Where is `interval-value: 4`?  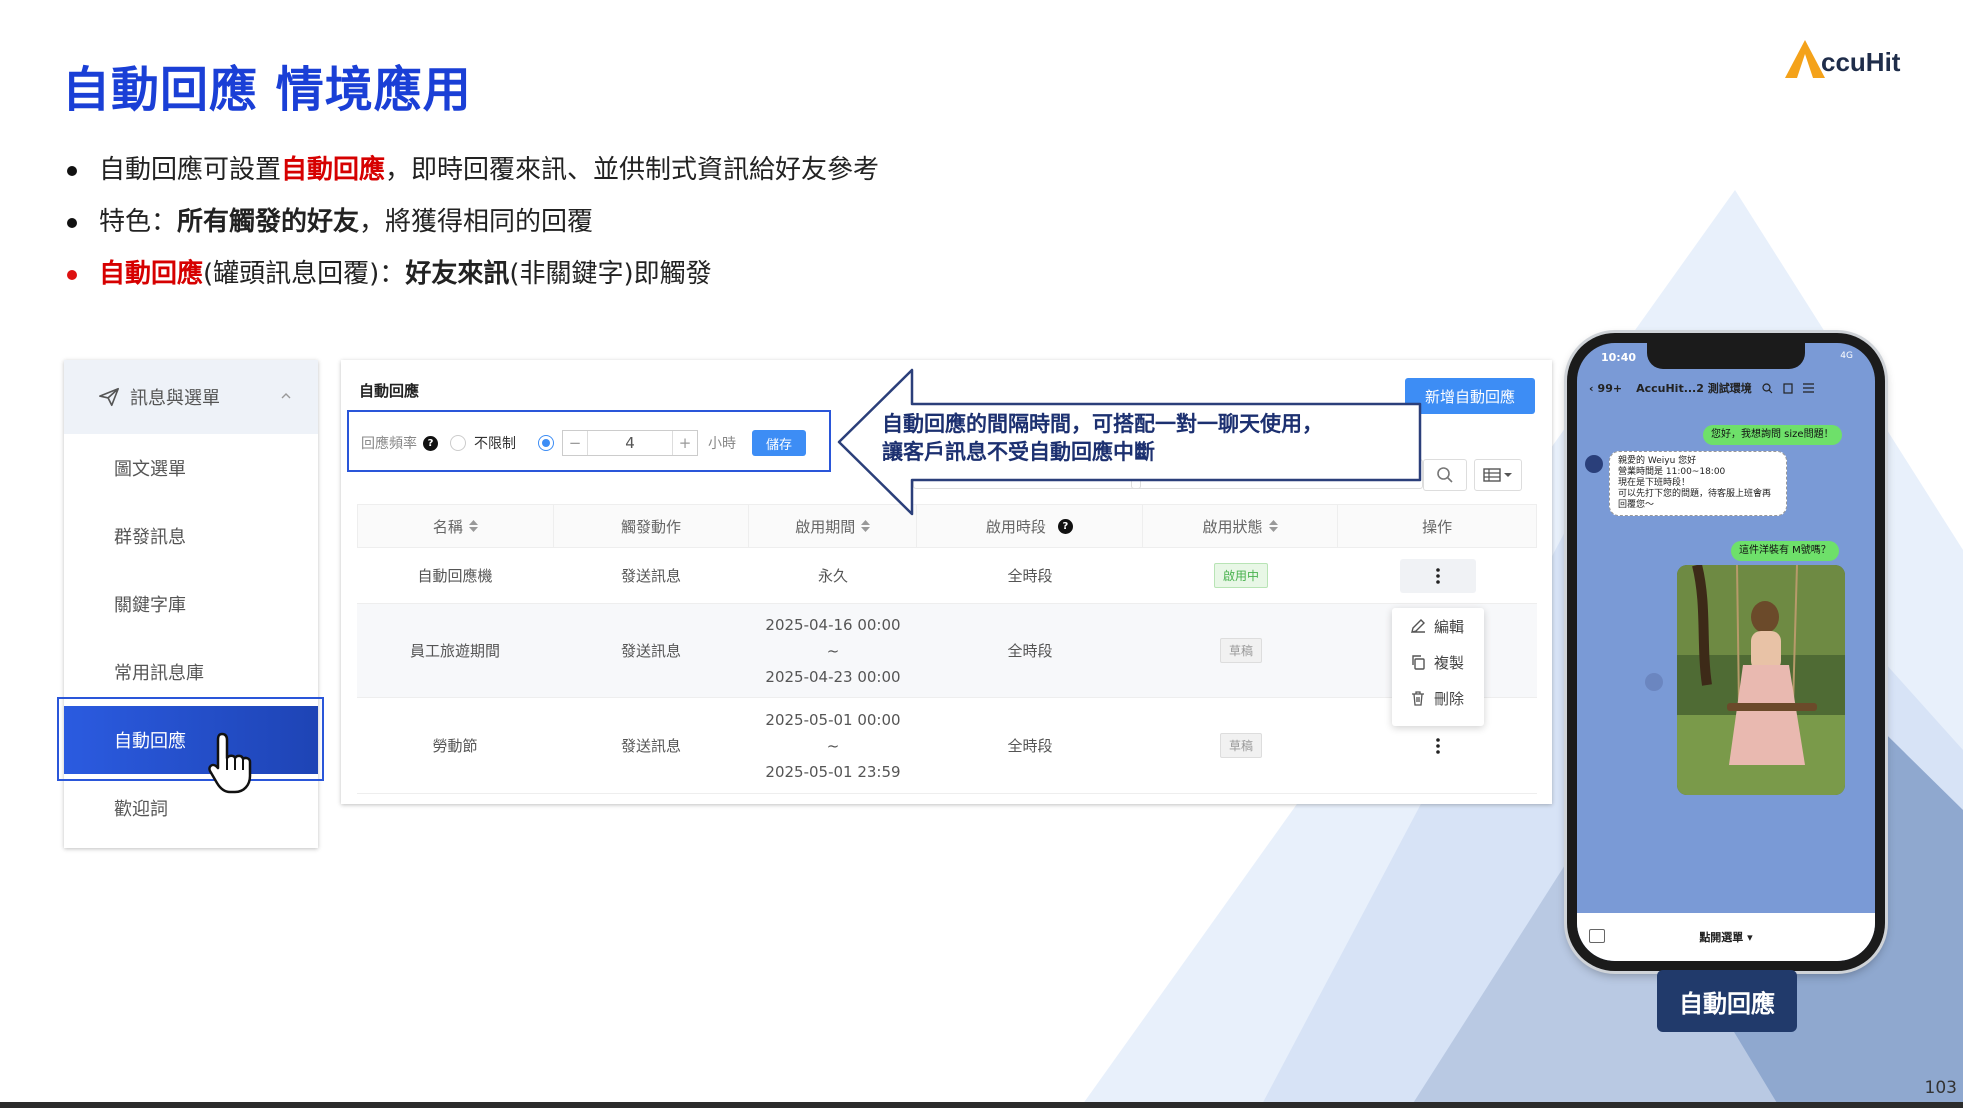
interval-value: 4 is located at coordinates (630, 443).